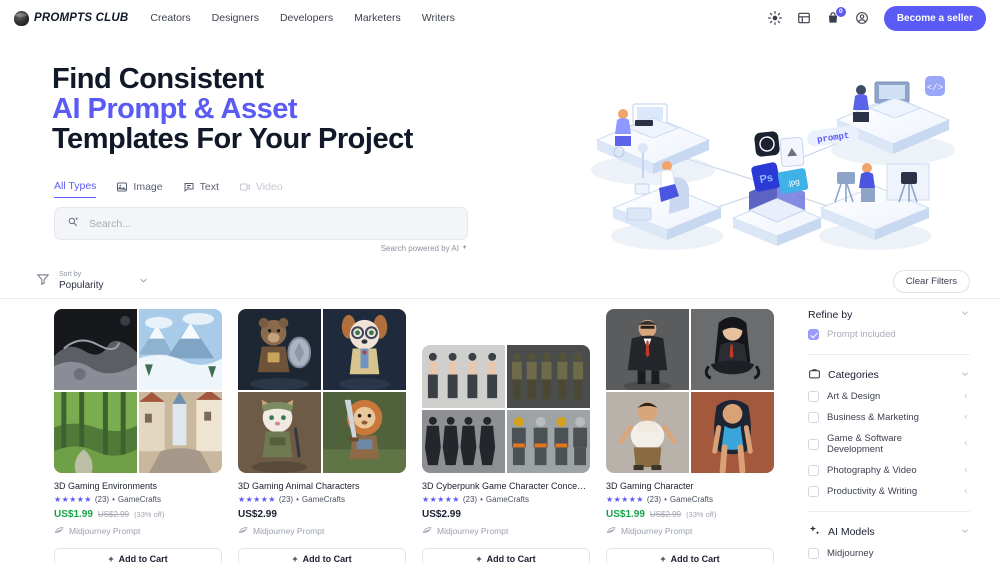 This screenshot has height=563, width=1000. What do you see at coordinates (889, 396) in the screenshot?
I see `filter-art-and-design: Art & Design` at bounding box center [889, 396].